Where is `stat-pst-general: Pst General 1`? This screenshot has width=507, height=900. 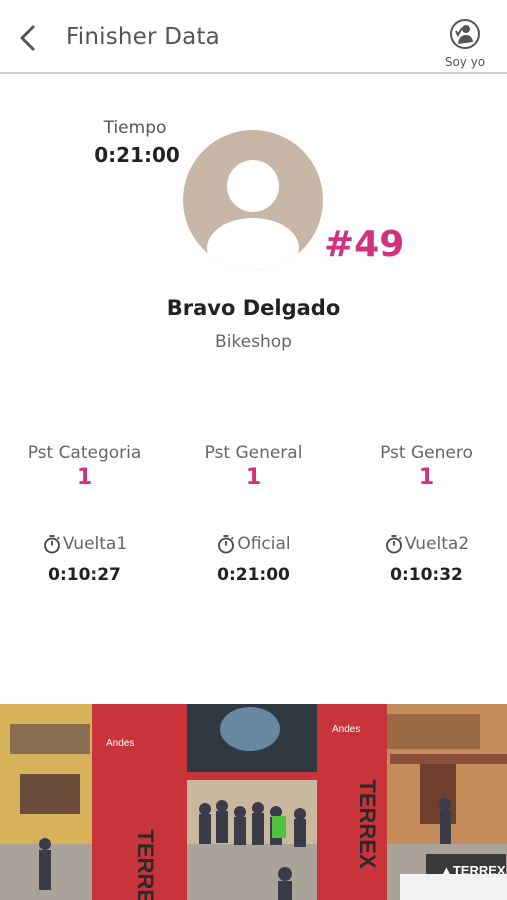
stat-pst-general: Pst General 1 is located at coordinates (253, 466).